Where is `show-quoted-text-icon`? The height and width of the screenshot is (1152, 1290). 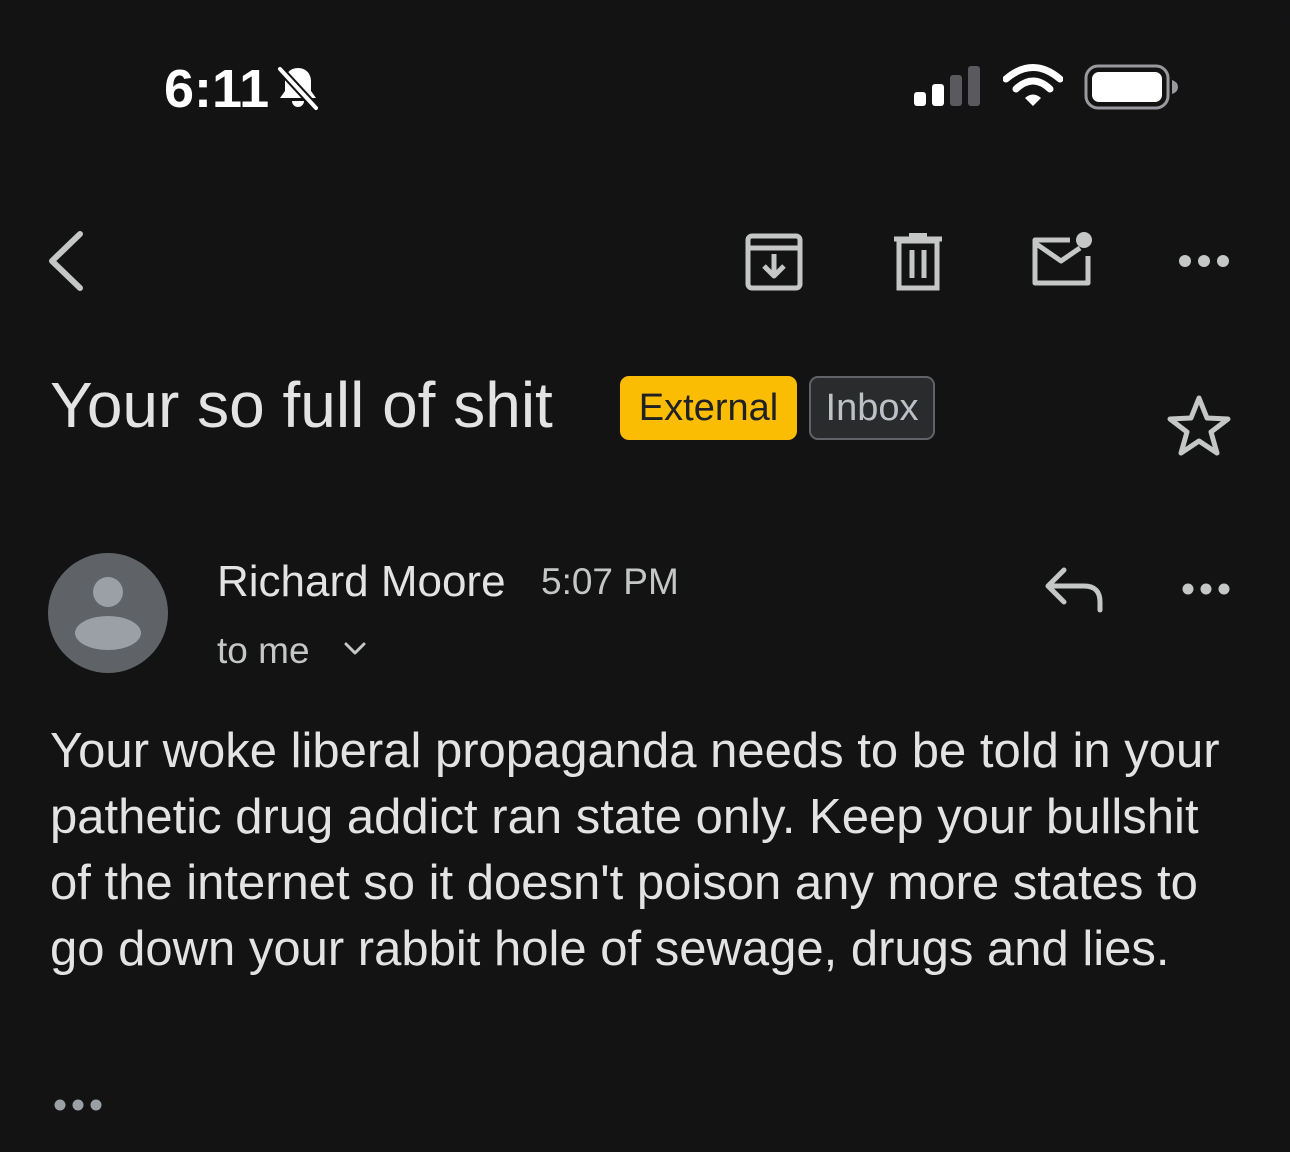 show-quoted-text-icon is located at coordinates (78, 1105).